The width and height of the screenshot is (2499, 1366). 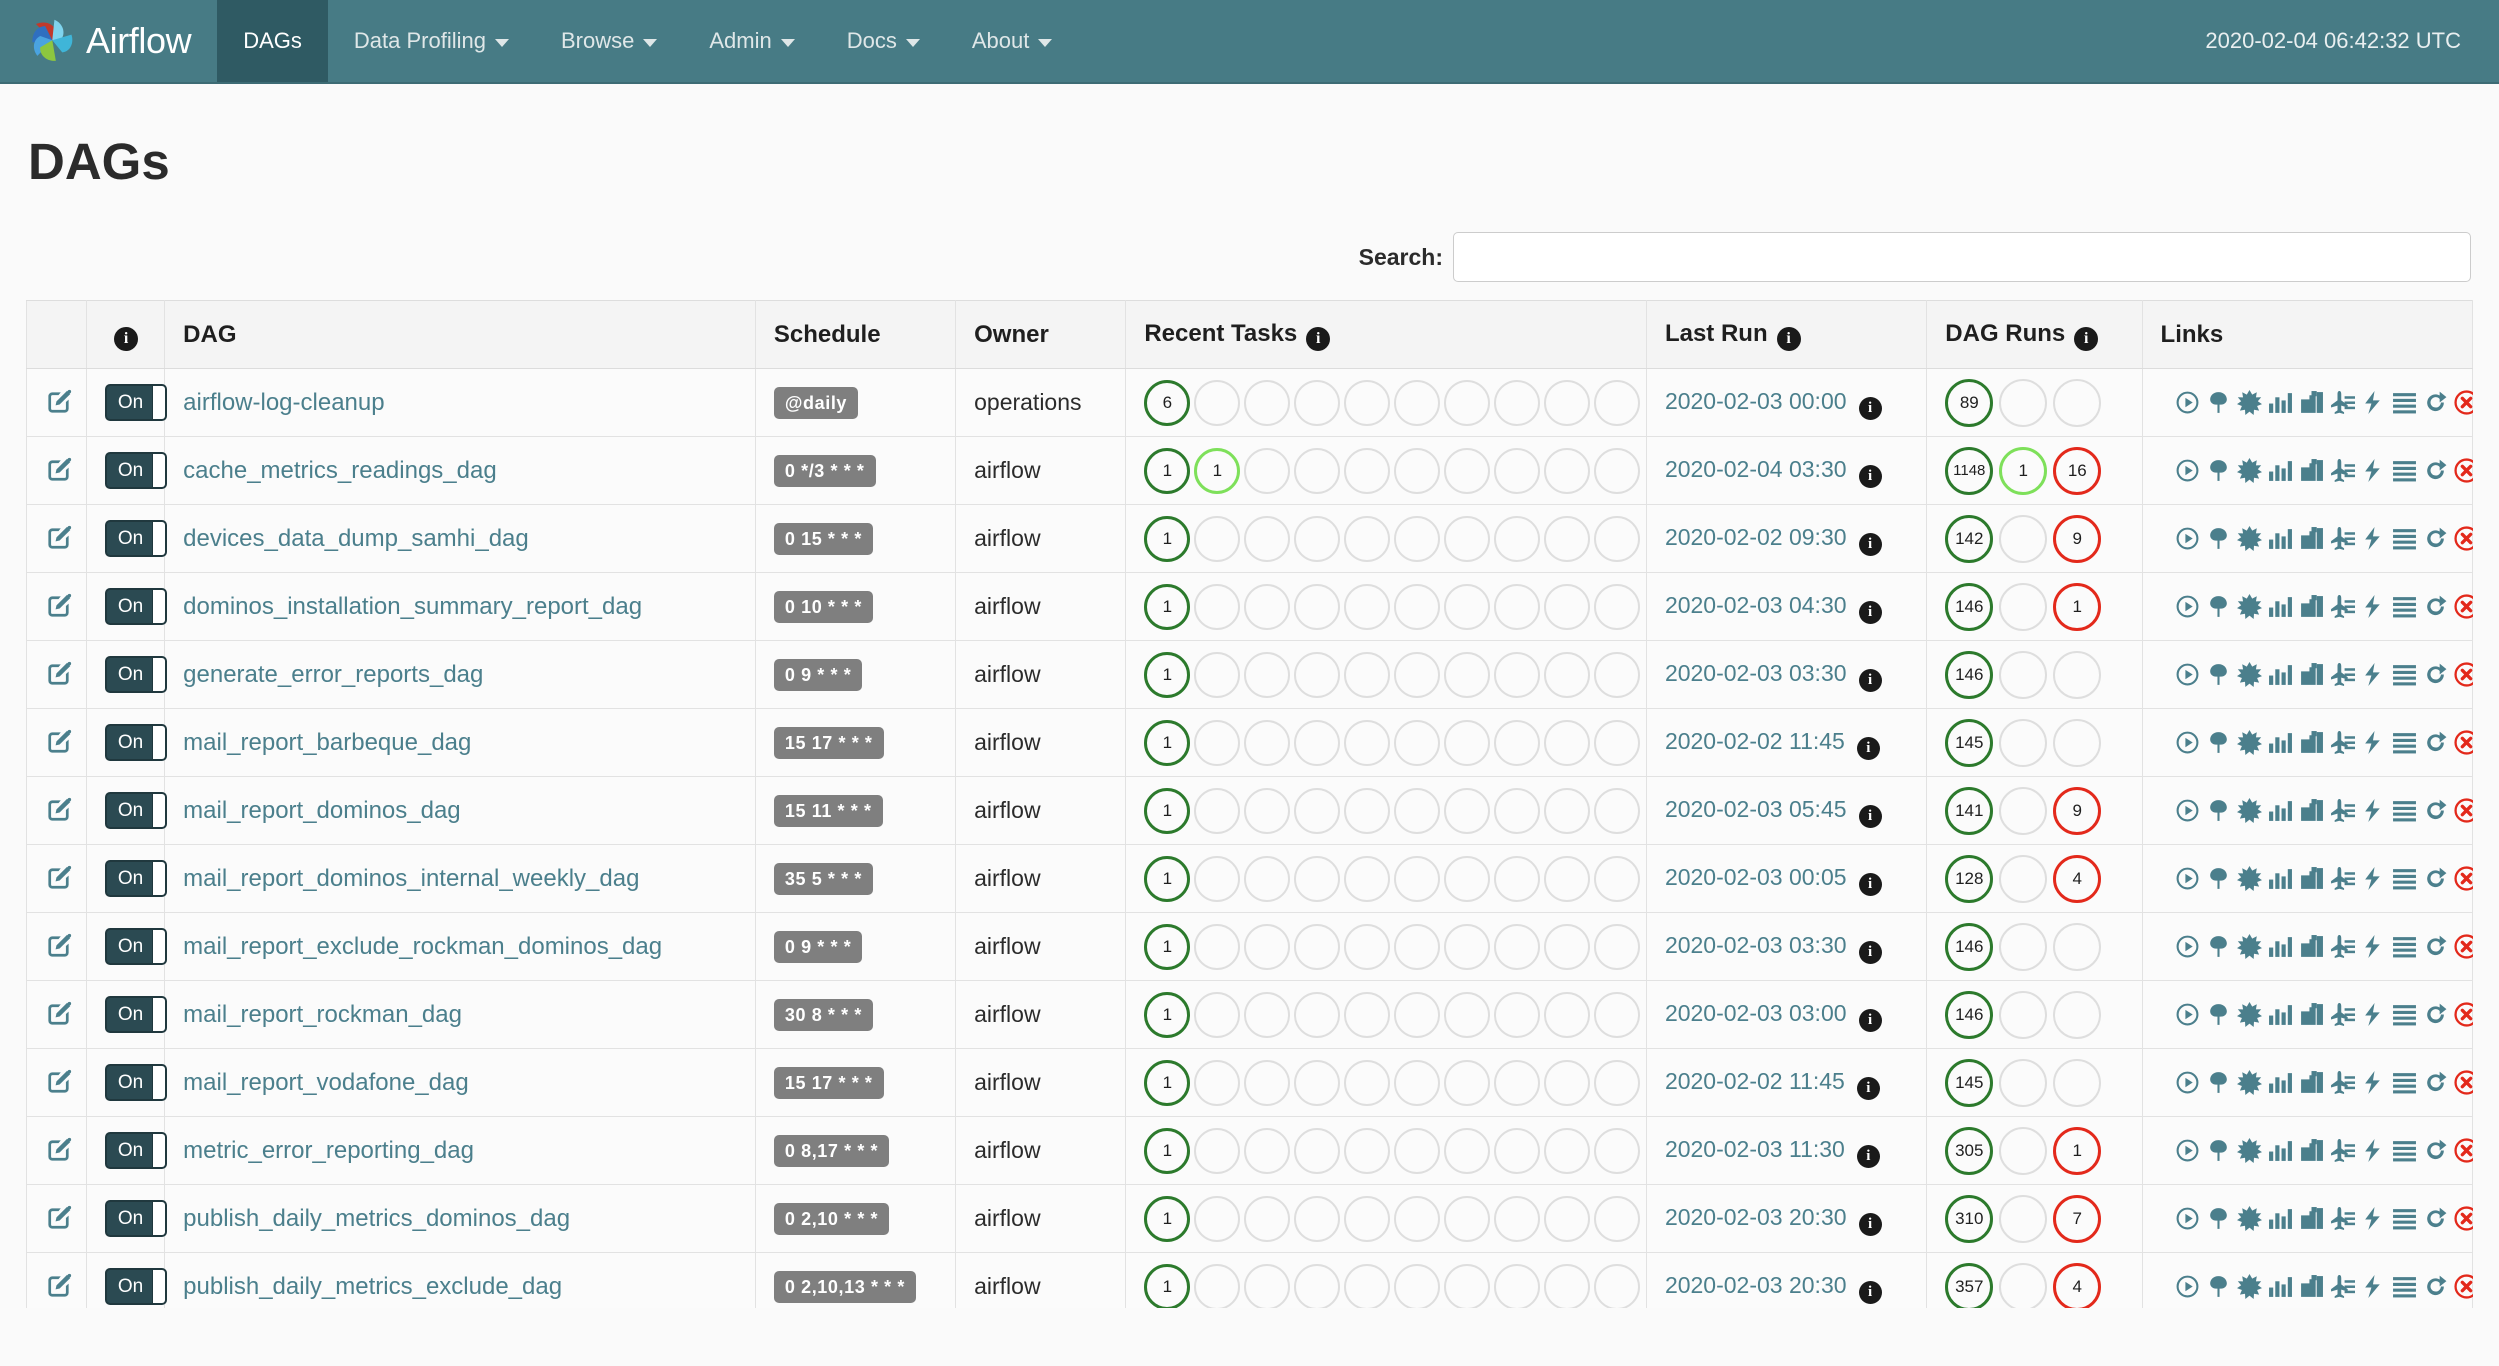 What do you see at coordinates (2077, 606) in the screenshot?
I see `dag-run-circle-failed: 1` at bounding box center [2077, 606].